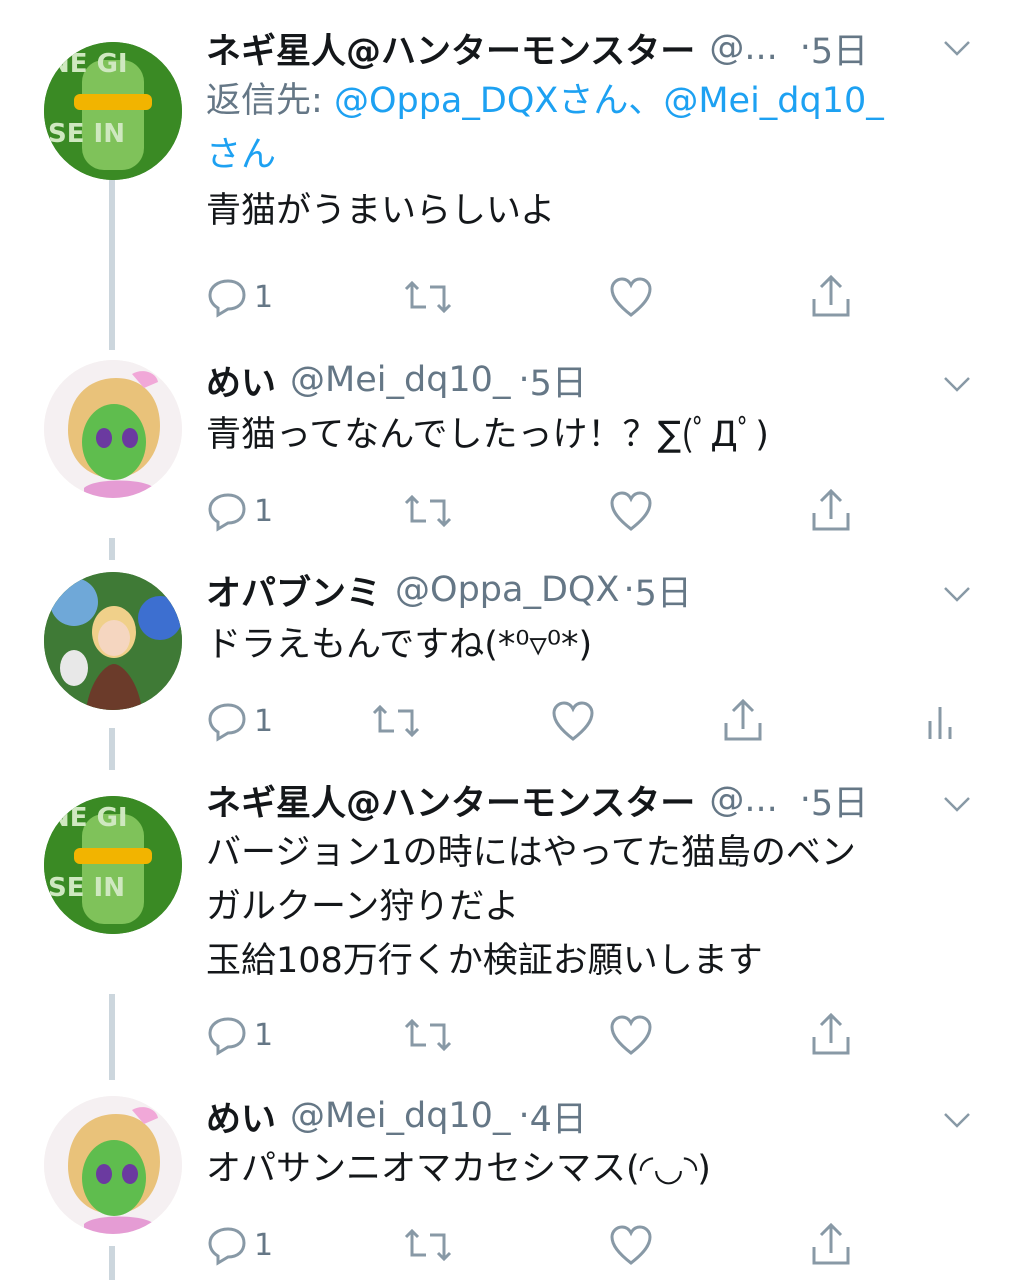 The height and width of the screenshot is (1280, 1012). I want to click on reply-suffix: さん, so click(241, 155).